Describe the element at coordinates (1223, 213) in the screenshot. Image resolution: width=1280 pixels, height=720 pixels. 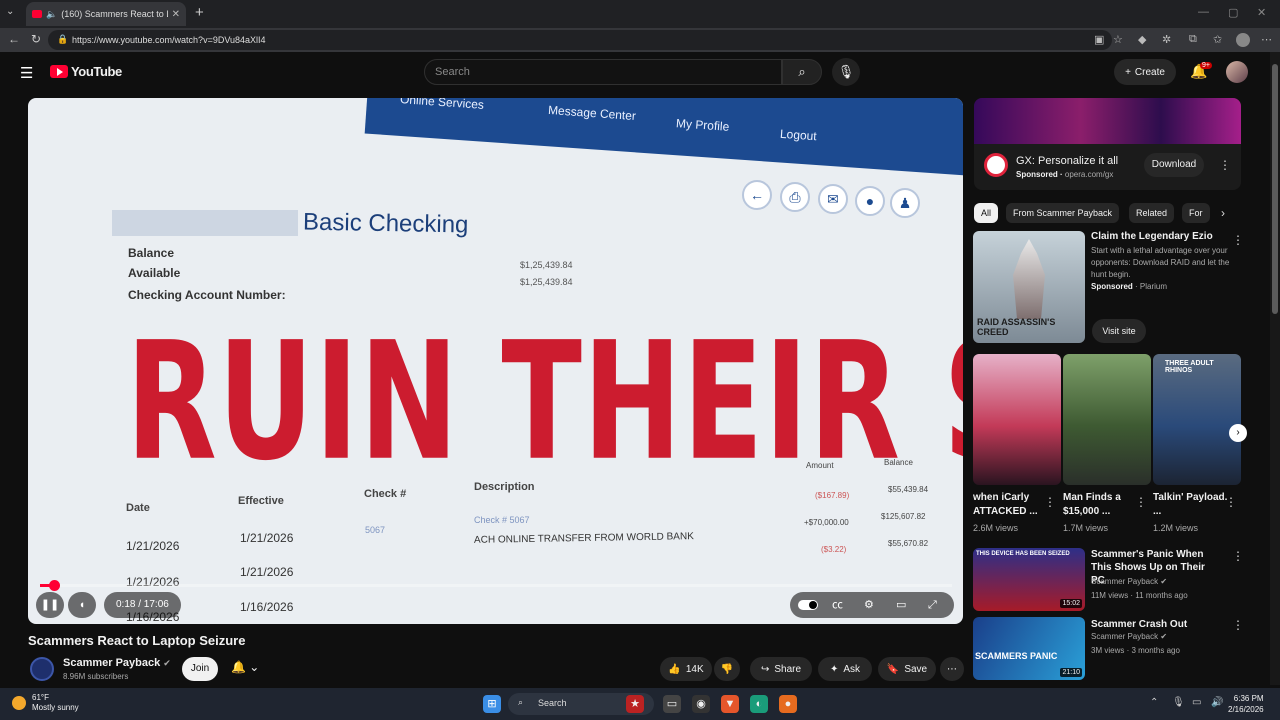
I see `chips-next-icon: ›` at that location.